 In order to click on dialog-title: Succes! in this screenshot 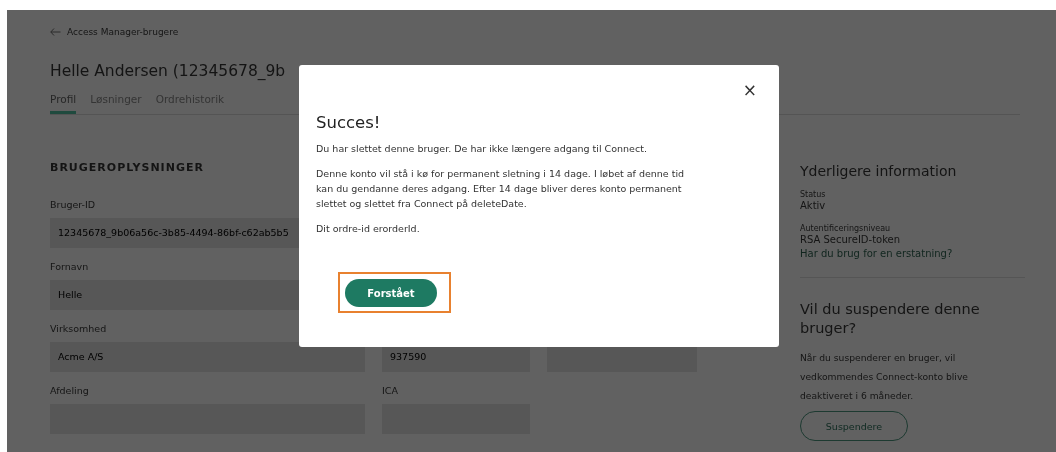, I will do `click(349, 122)`.